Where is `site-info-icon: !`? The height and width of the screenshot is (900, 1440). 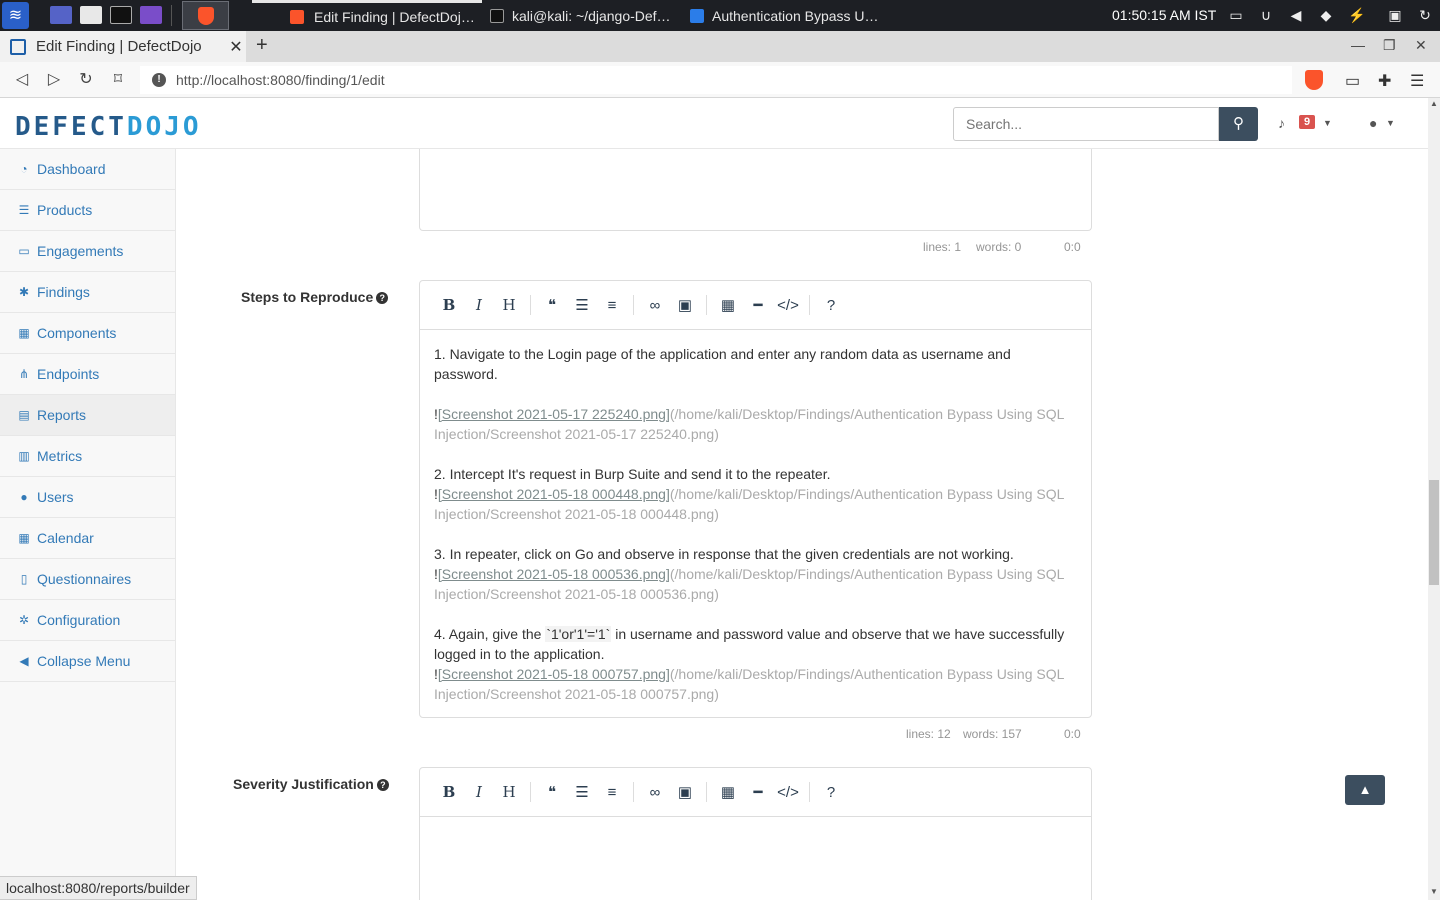 site-info-icon: ! is located at coordinates (159, 80).